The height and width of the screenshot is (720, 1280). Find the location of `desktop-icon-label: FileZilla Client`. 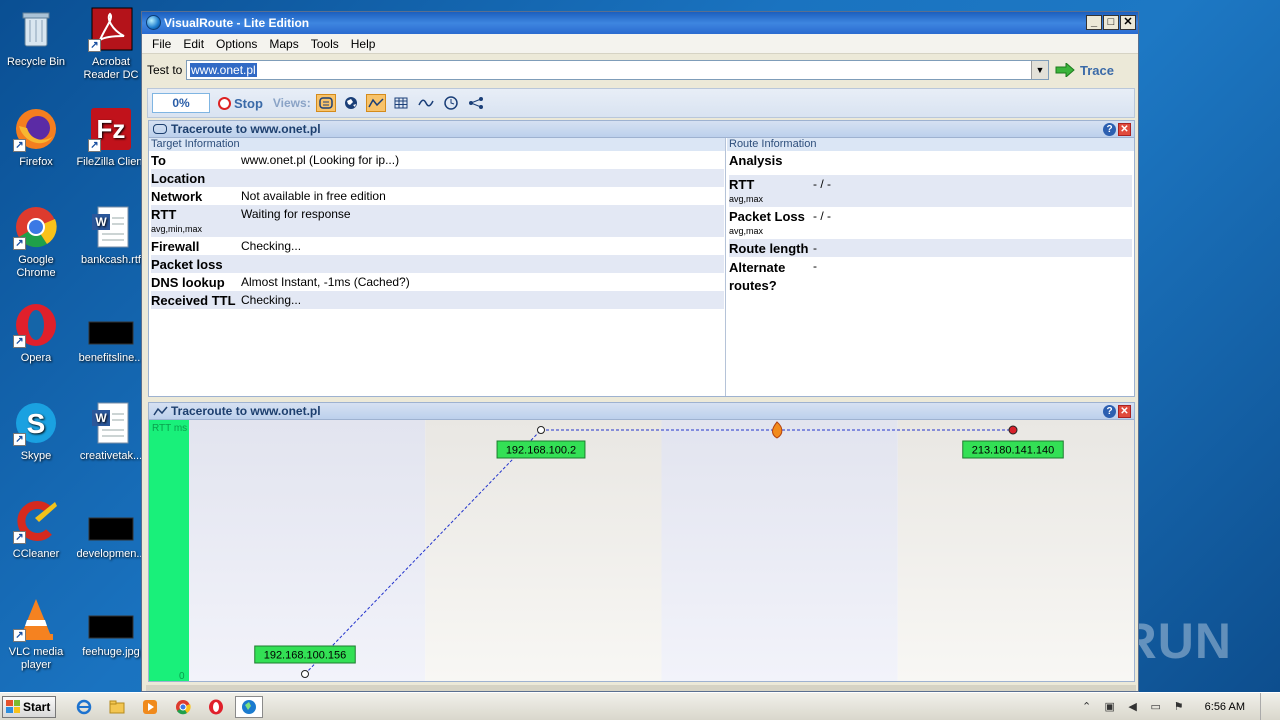

desktop-icon-label: FileZilla Client is located at coordinates (111, 162).